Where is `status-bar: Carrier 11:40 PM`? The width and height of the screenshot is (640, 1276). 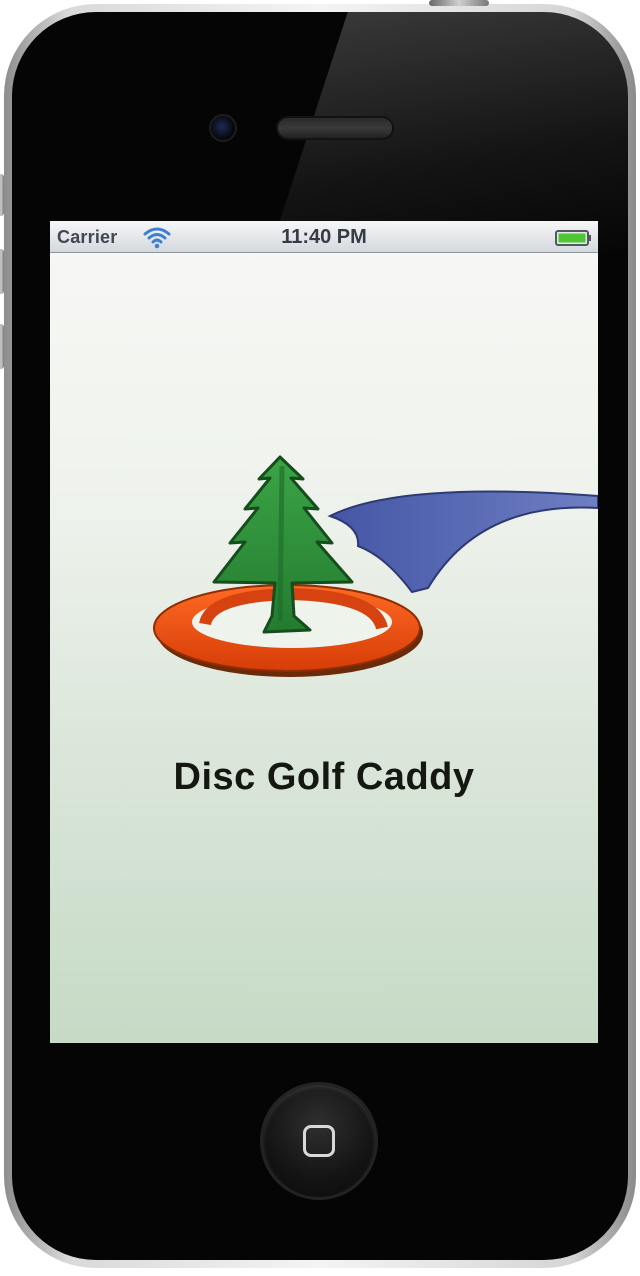
status-bar: Carrier 11:40 PM is located at coordinates (324, 237).